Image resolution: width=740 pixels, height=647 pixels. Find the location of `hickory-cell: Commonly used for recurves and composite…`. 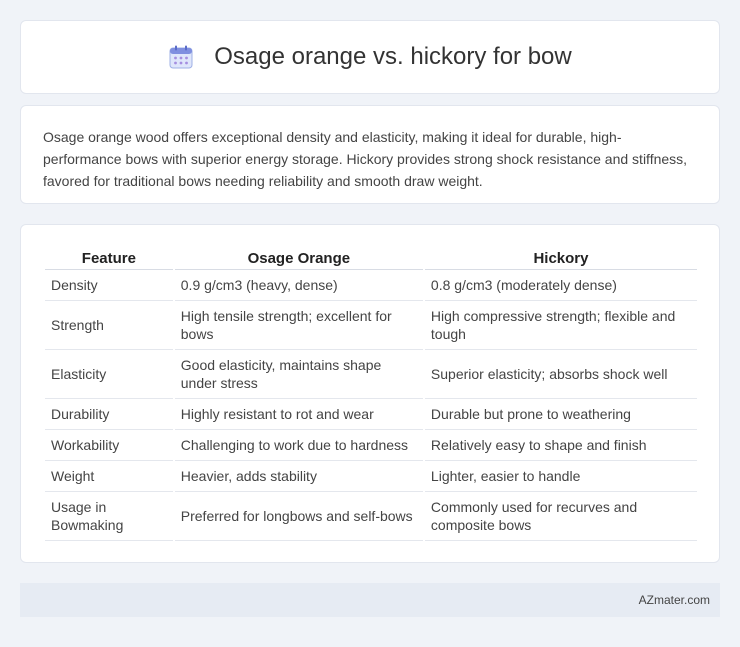

hickory-cell: Commonly used for recurves and composite… is located at coordinates (560, 516).